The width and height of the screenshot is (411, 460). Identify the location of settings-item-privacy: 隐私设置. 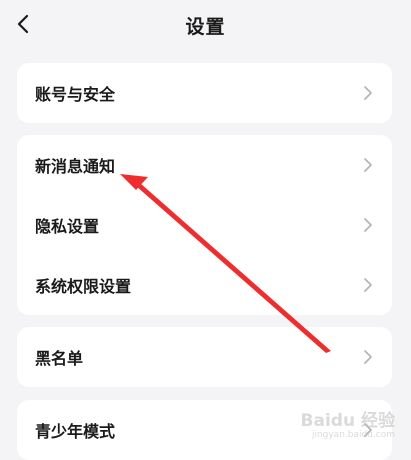
(204, 225).